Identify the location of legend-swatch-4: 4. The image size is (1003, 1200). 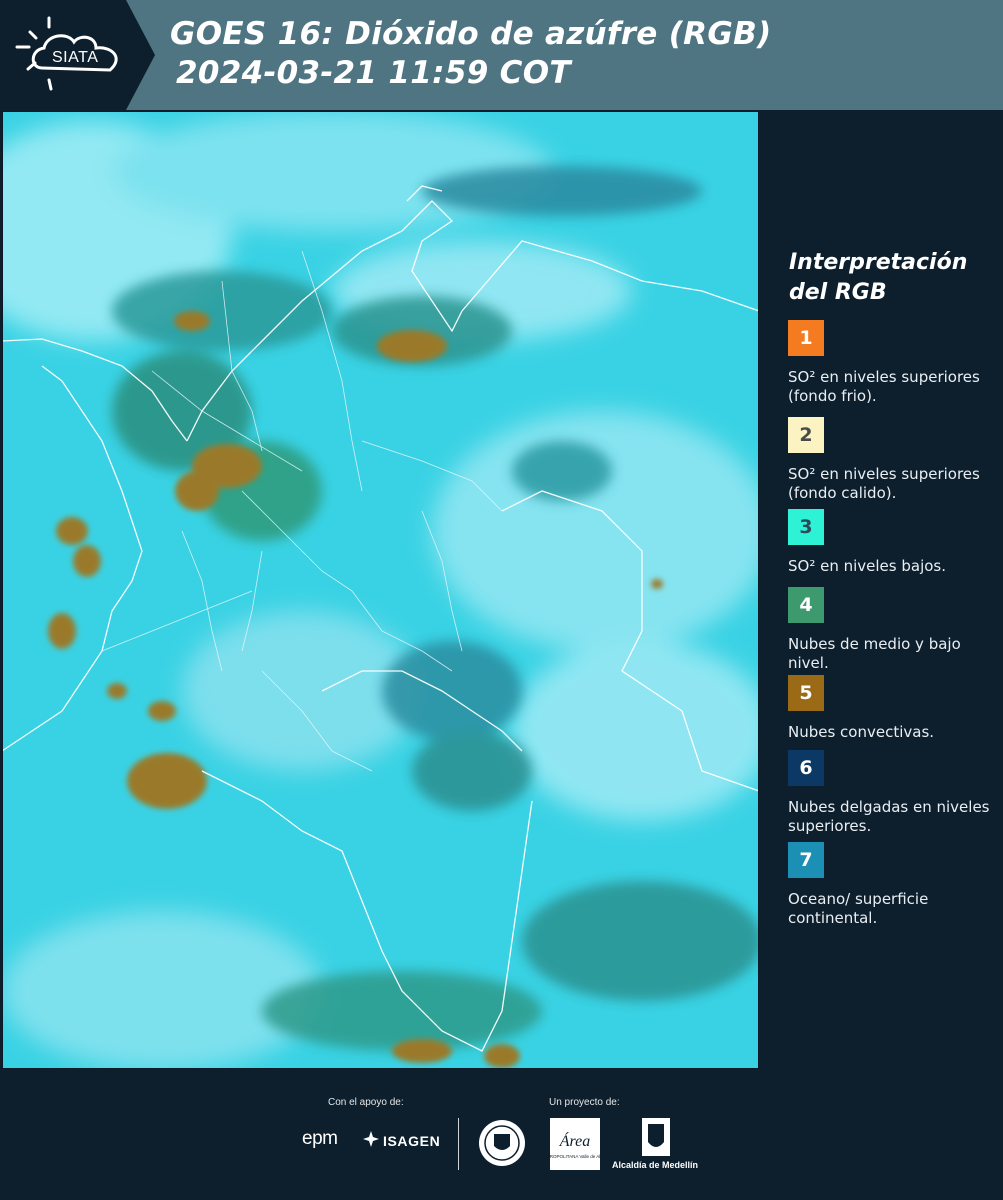
(806, 605).